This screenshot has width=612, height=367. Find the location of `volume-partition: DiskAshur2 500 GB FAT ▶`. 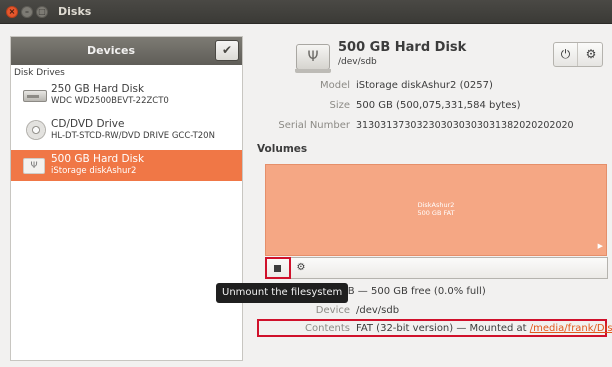

volume-partition: DiskAshur2 500 GB FAT ▶ is located at coordinates (436, 210).